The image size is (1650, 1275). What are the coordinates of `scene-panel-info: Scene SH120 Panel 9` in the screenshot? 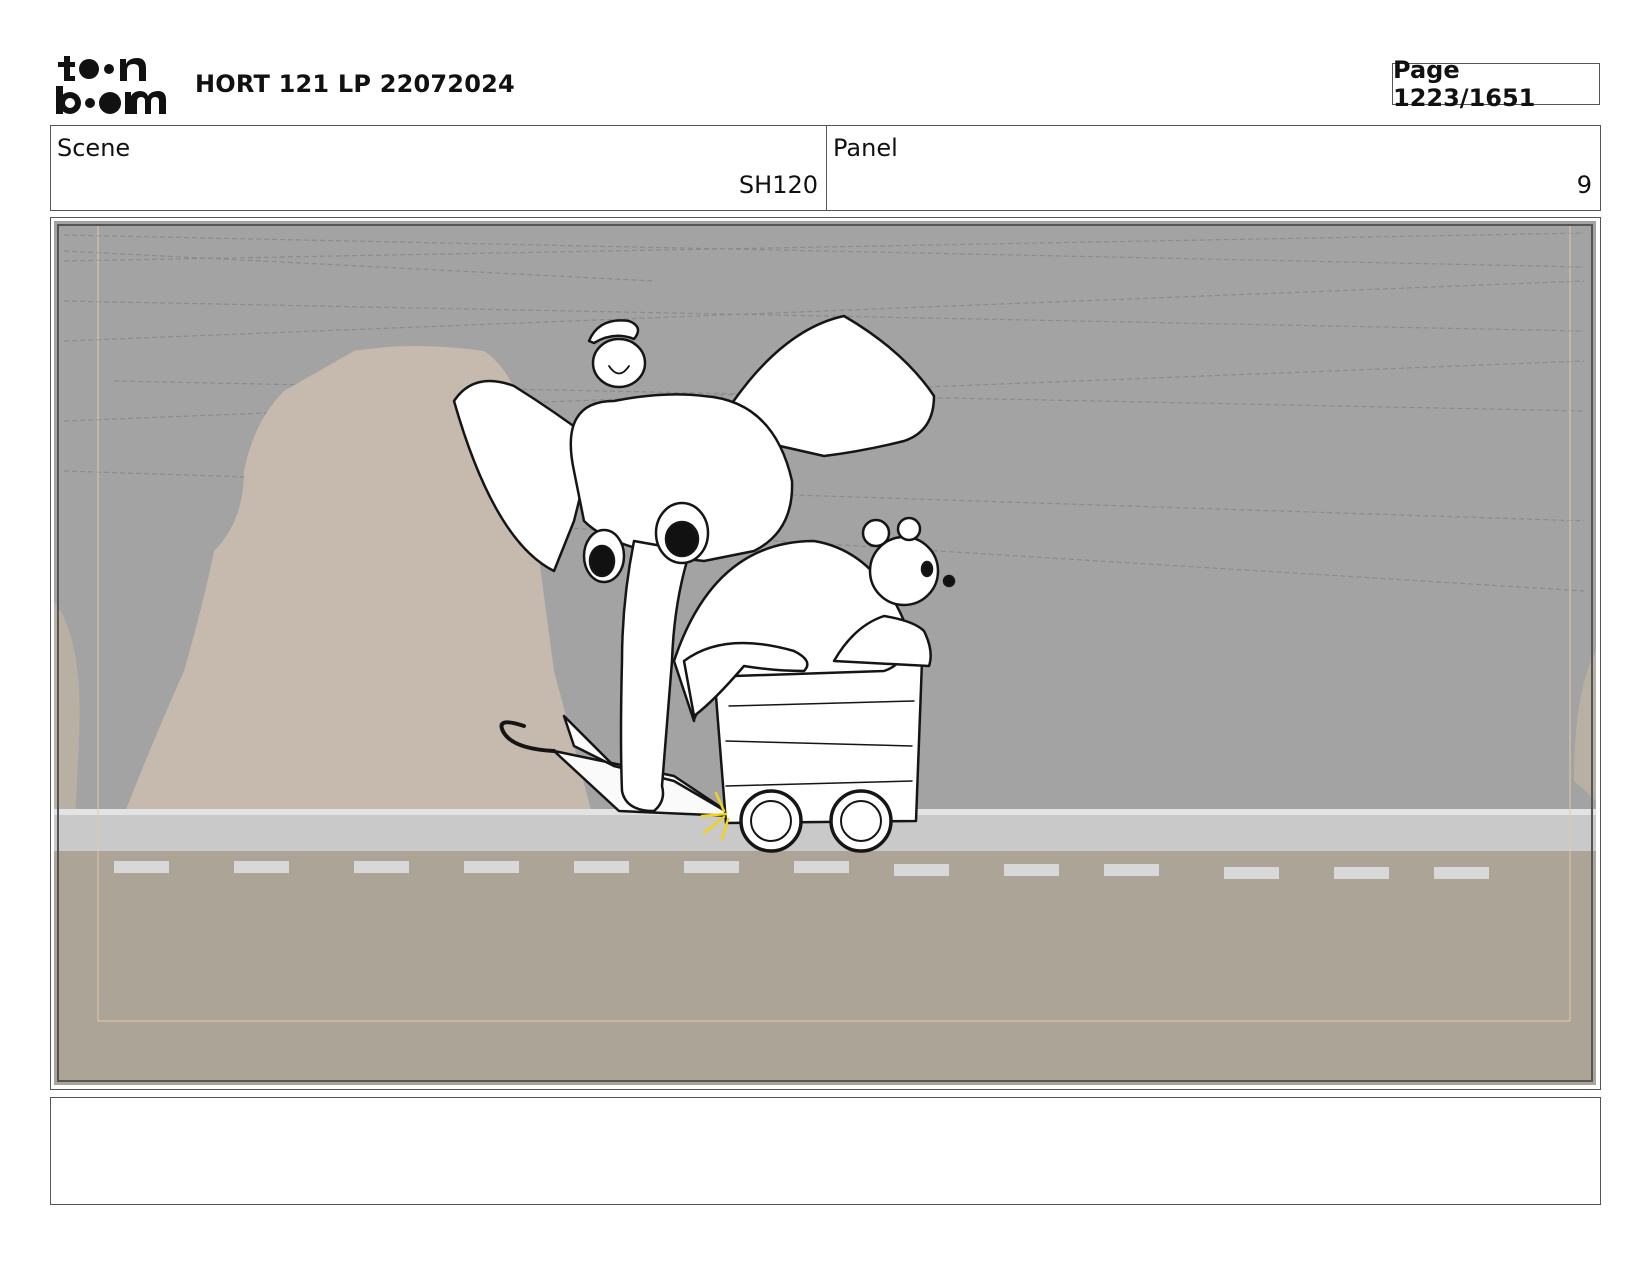 It's located at (825, 168).